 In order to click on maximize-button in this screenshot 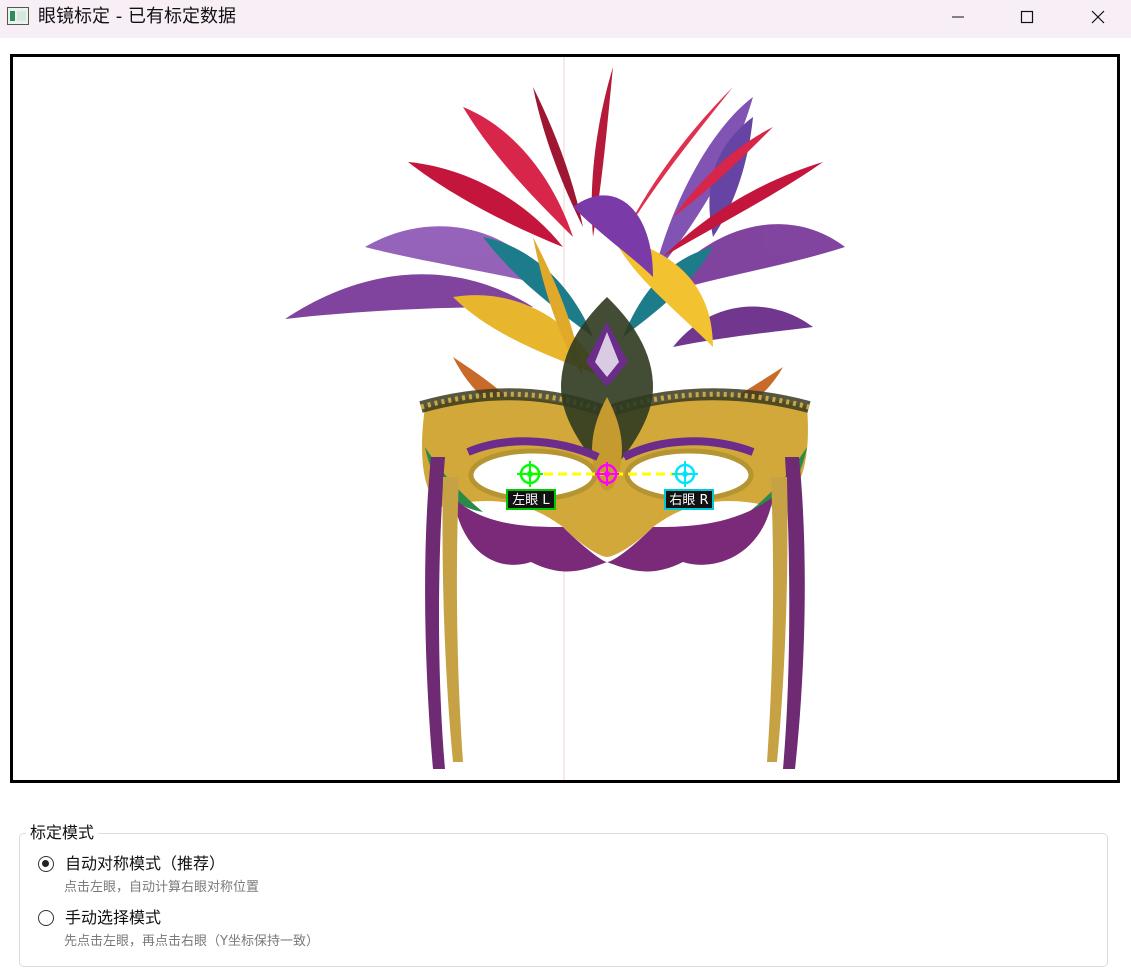, I will do `click(1027, 17)`.